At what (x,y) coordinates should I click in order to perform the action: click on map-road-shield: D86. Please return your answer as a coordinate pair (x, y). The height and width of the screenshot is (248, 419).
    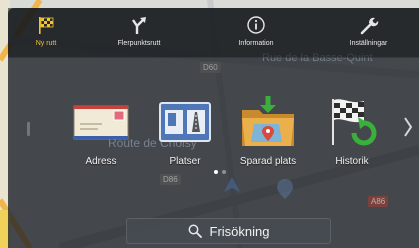
    Looking at the image, I should click on (170, 179).